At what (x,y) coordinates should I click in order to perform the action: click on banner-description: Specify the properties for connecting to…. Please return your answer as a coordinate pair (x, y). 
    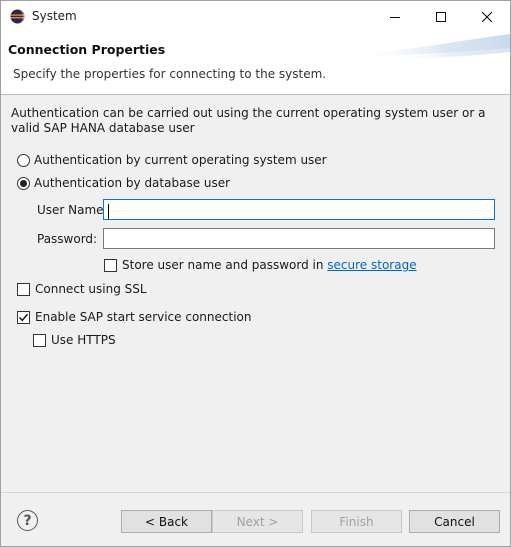
    Looking at the image, I should click on (170, 74).